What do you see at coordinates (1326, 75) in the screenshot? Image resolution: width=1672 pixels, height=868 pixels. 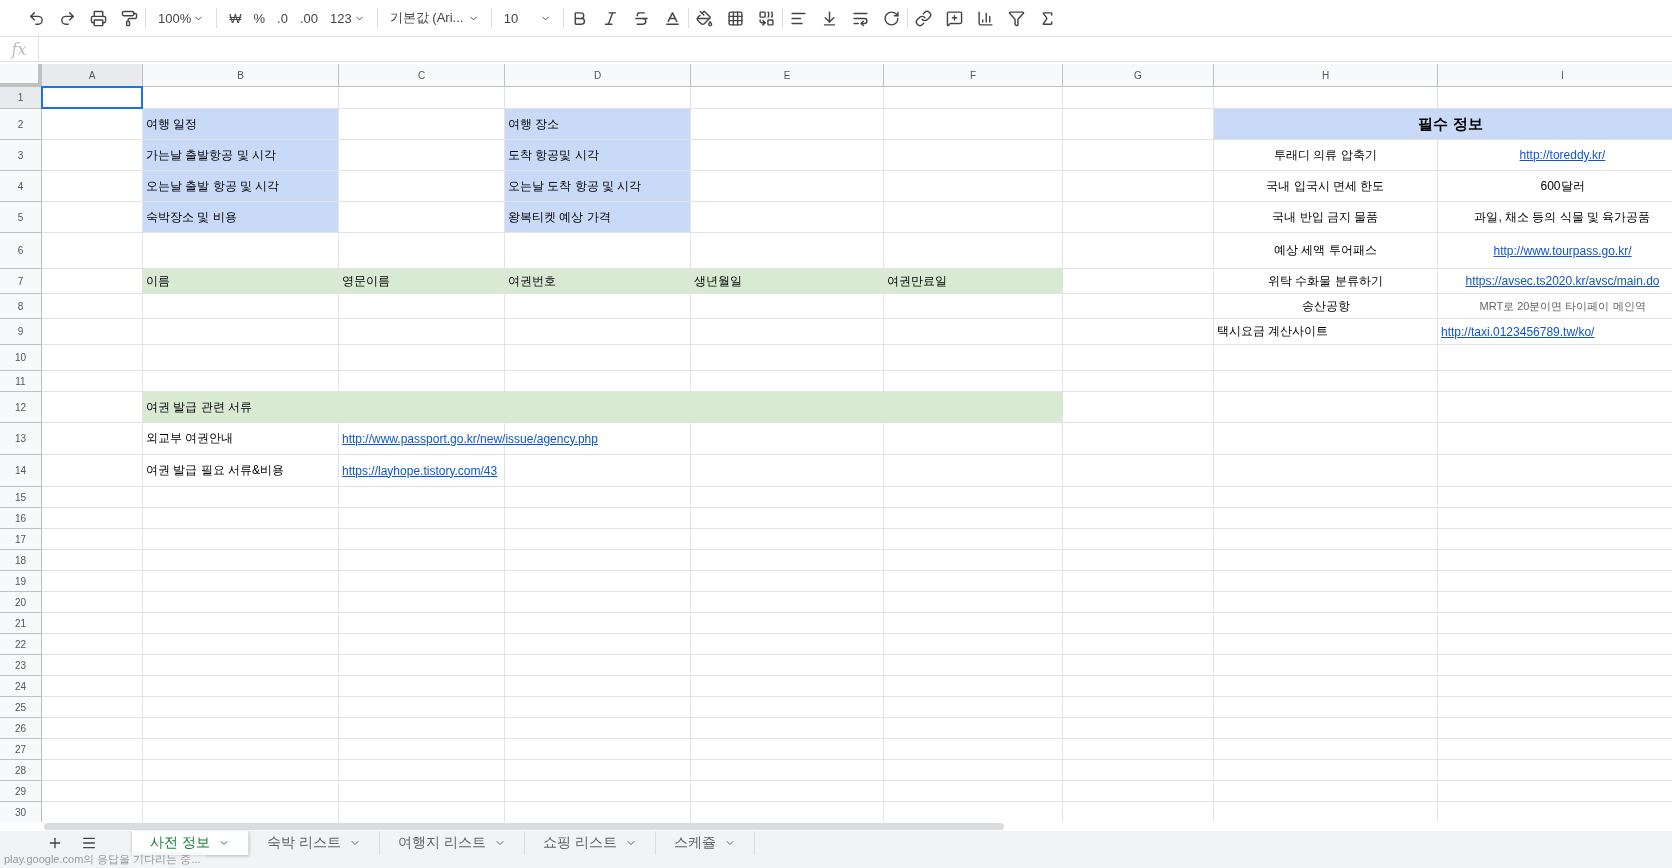 I see `column-header: H` at bounding box center [1326, 75].